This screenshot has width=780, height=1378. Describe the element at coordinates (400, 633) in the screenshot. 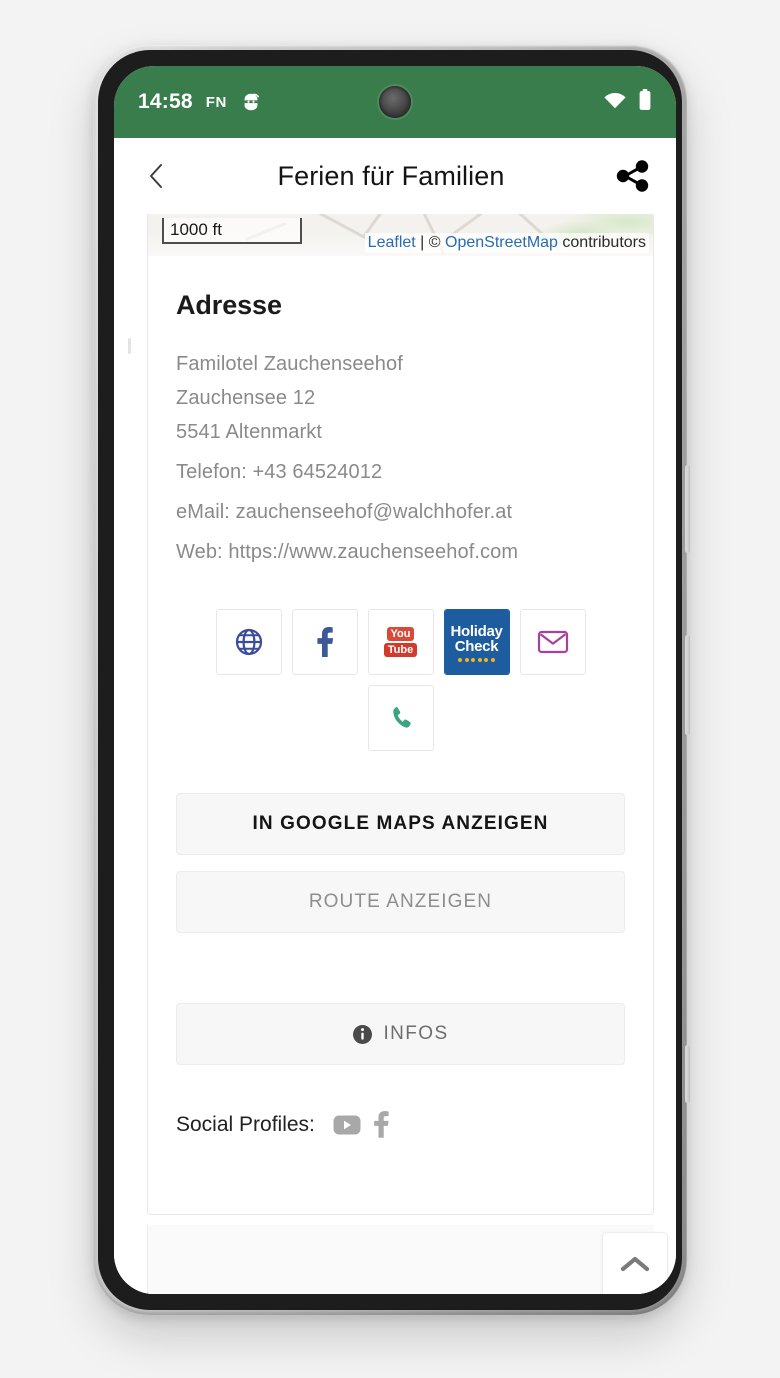

I see `youtube-logo-top: You` at that location.